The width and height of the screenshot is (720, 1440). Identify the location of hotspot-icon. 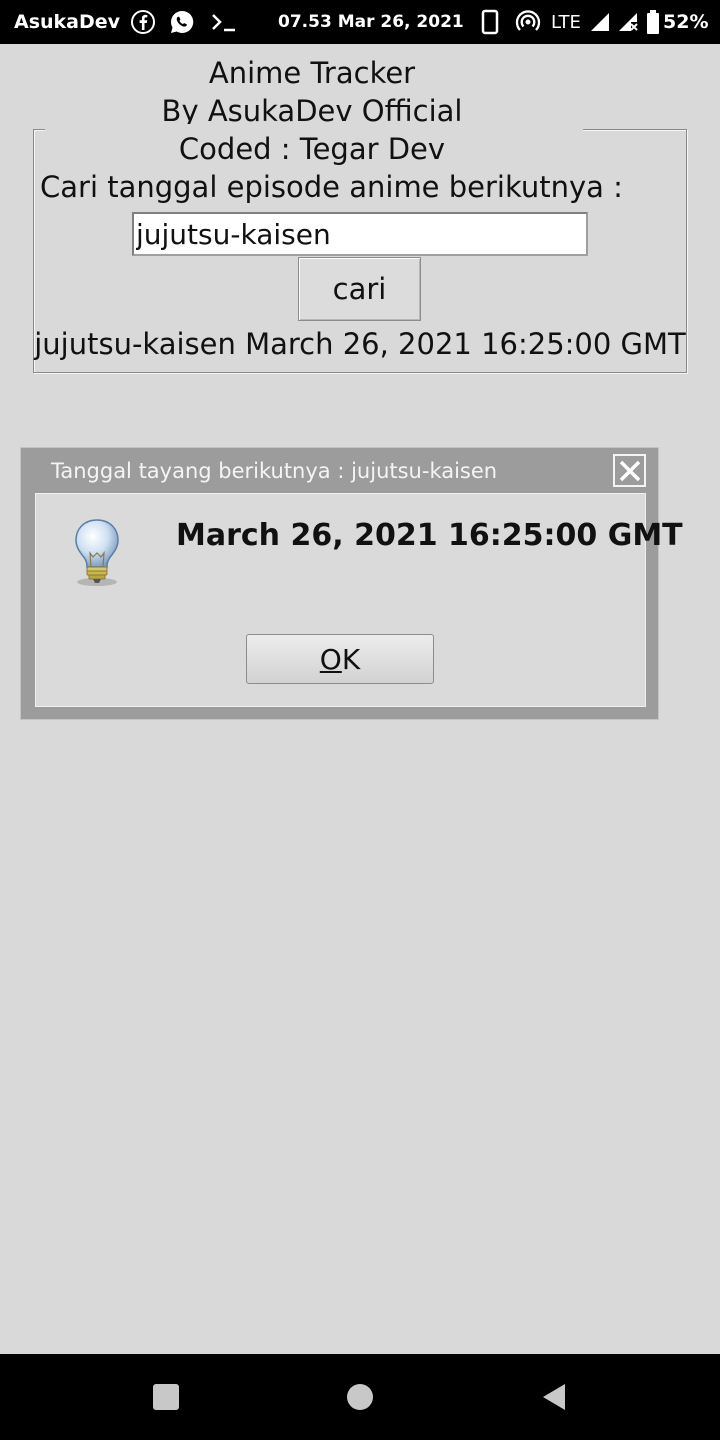
(528, 22).